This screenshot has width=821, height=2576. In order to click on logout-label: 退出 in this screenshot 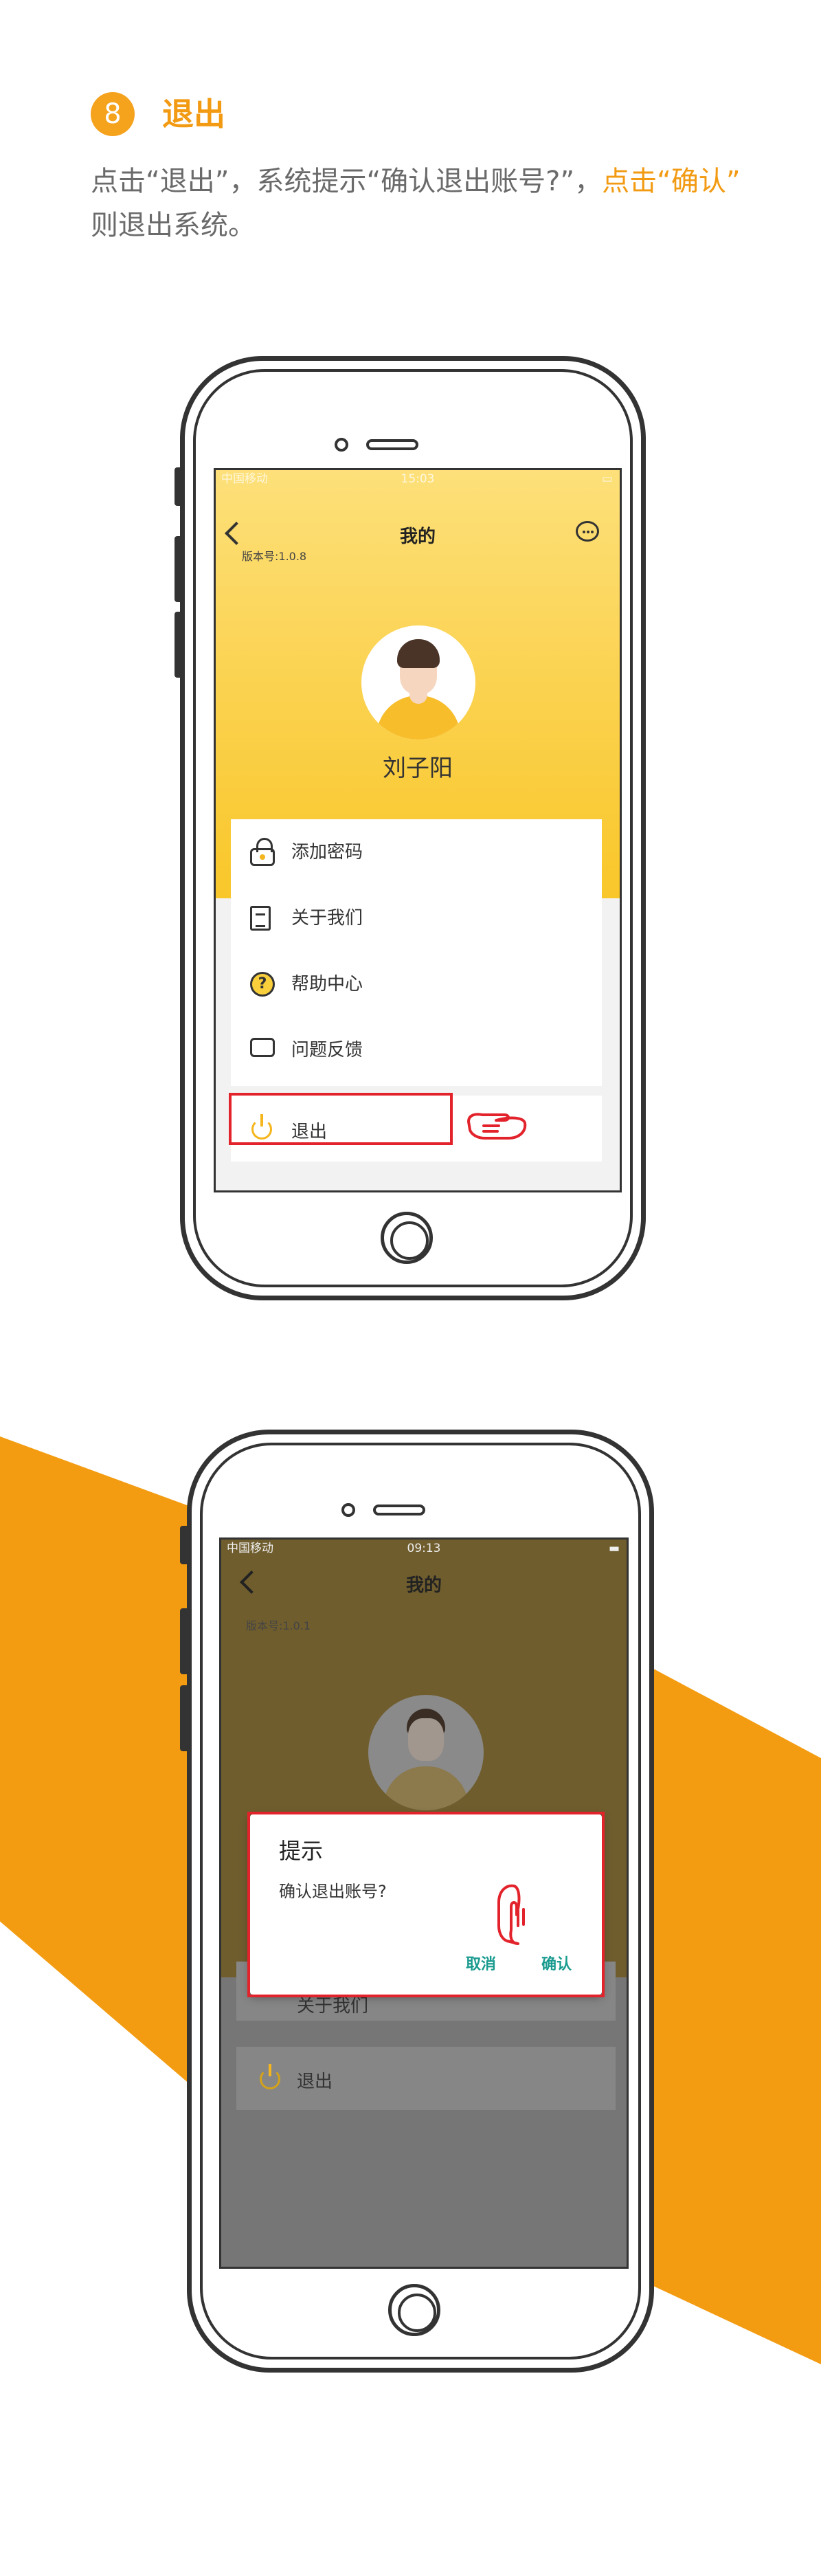, I will do `click(315, 2082)`.